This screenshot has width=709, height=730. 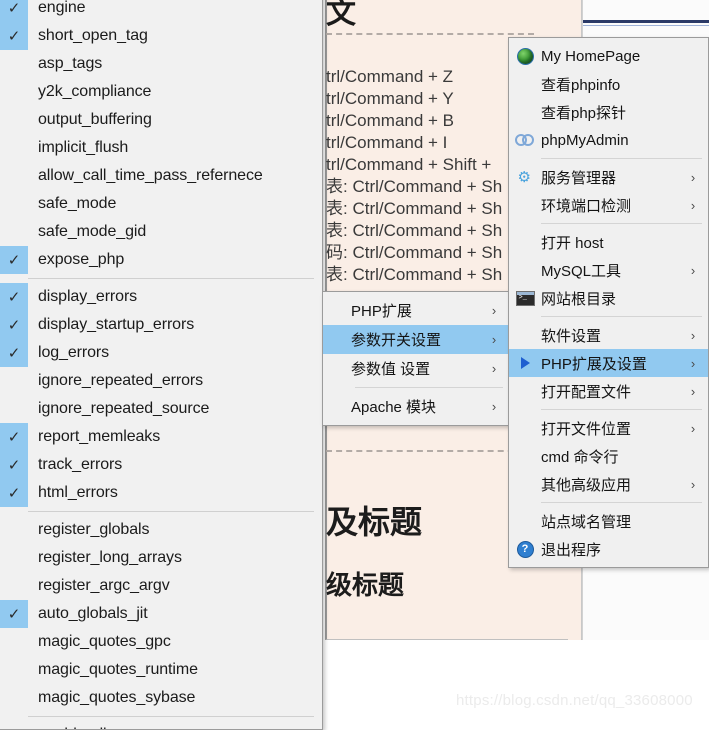 I want to click on checkbox-menu-item: ✓ report_memleaks, so click(x=161, y=437).